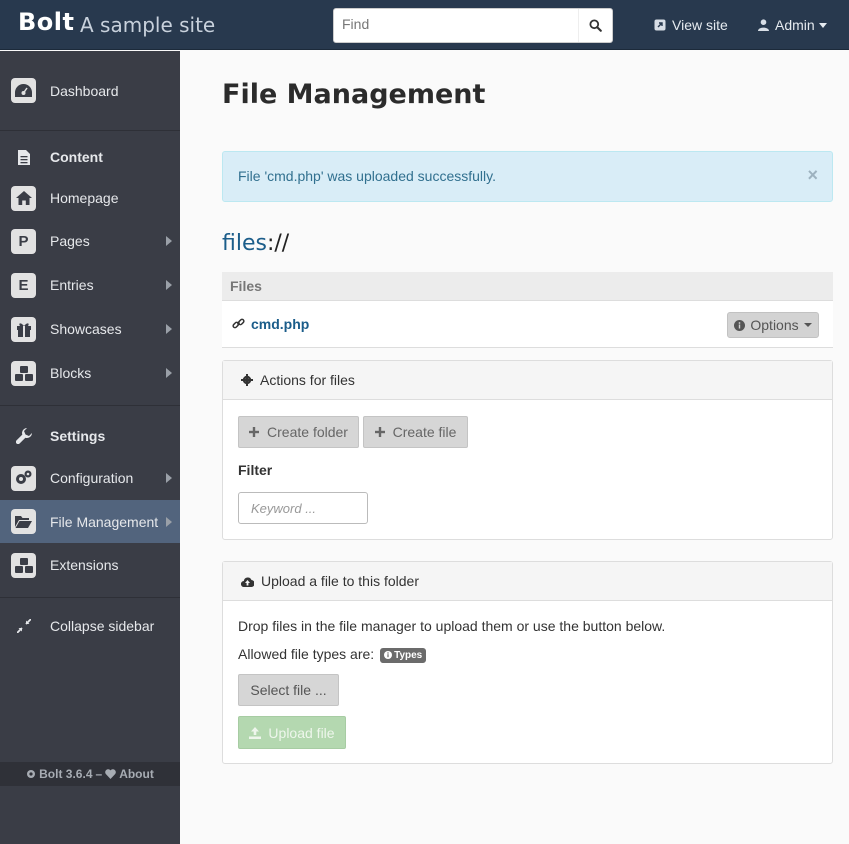 The height and width of the screenshot is (844, 849). I want to click on sidebar-item-entries: E Entries, so click(90, 285).